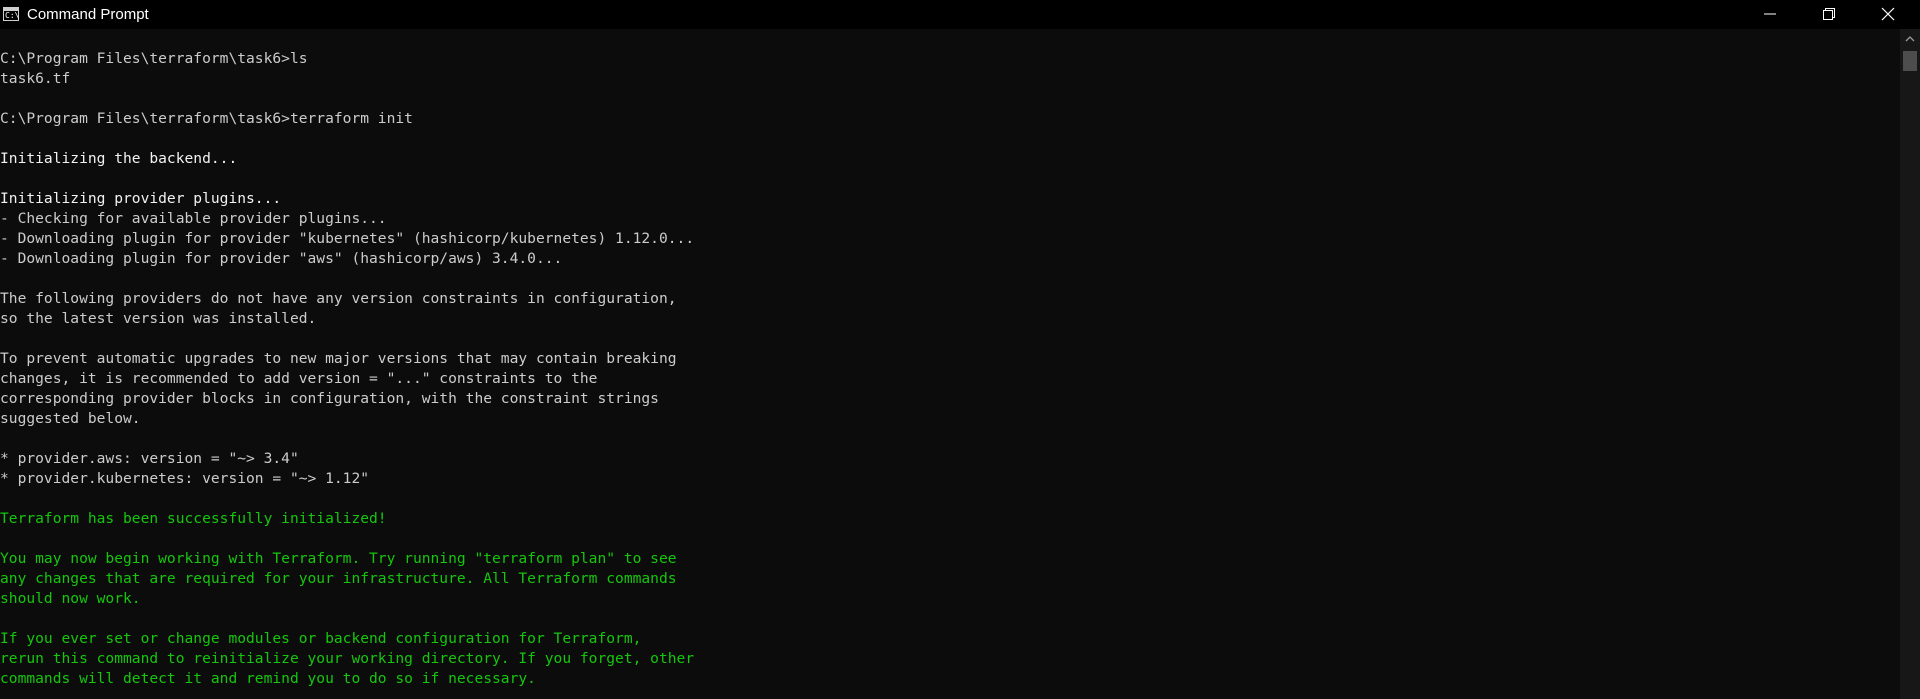 The image size is (1920, 699). I want to click on vertical-scrollbar, so click(1910, 364).